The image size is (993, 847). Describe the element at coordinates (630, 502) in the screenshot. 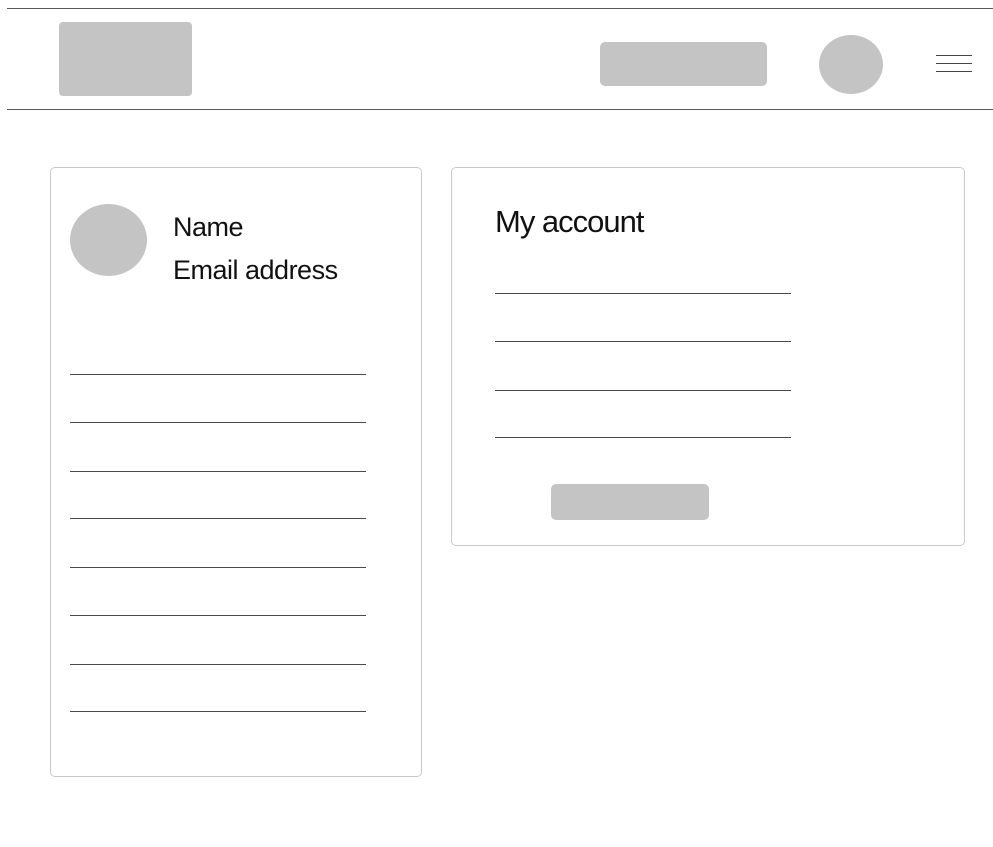

I see `account-submit-button` at that location.